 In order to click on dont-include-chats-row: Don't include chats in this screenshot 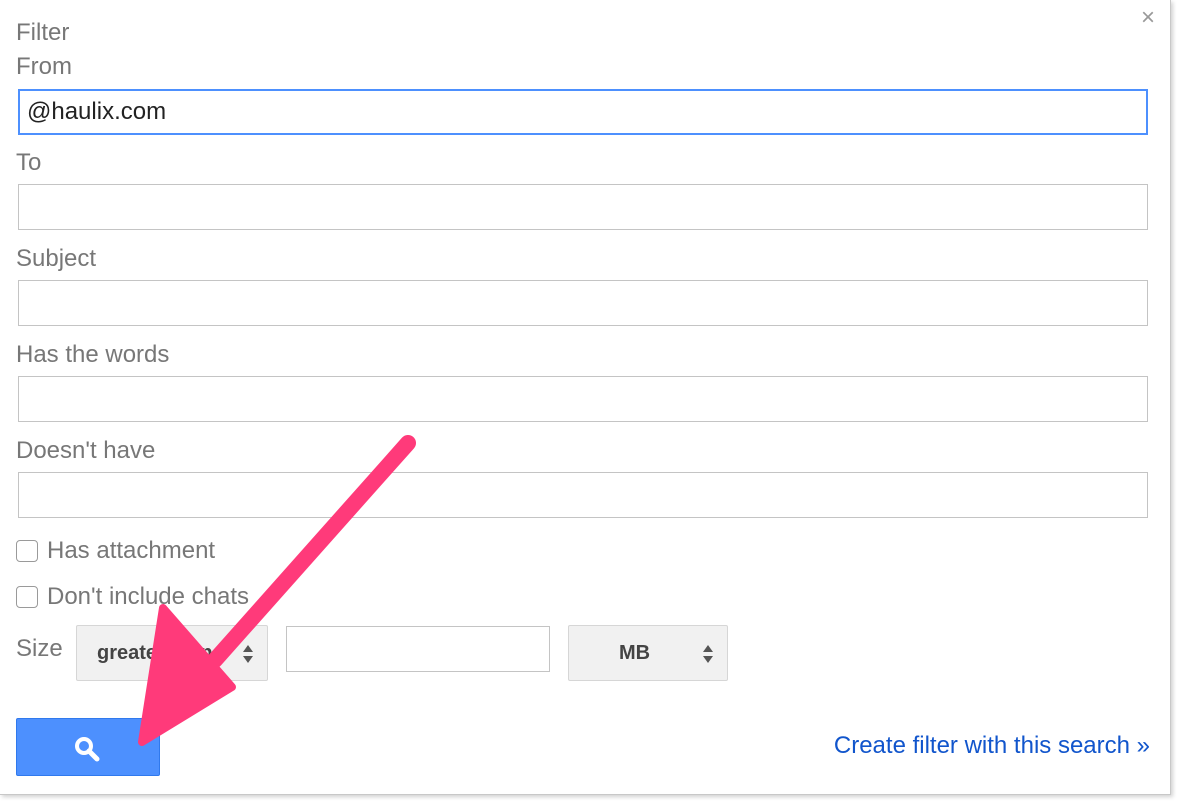, I will do `click(132, 597)`.